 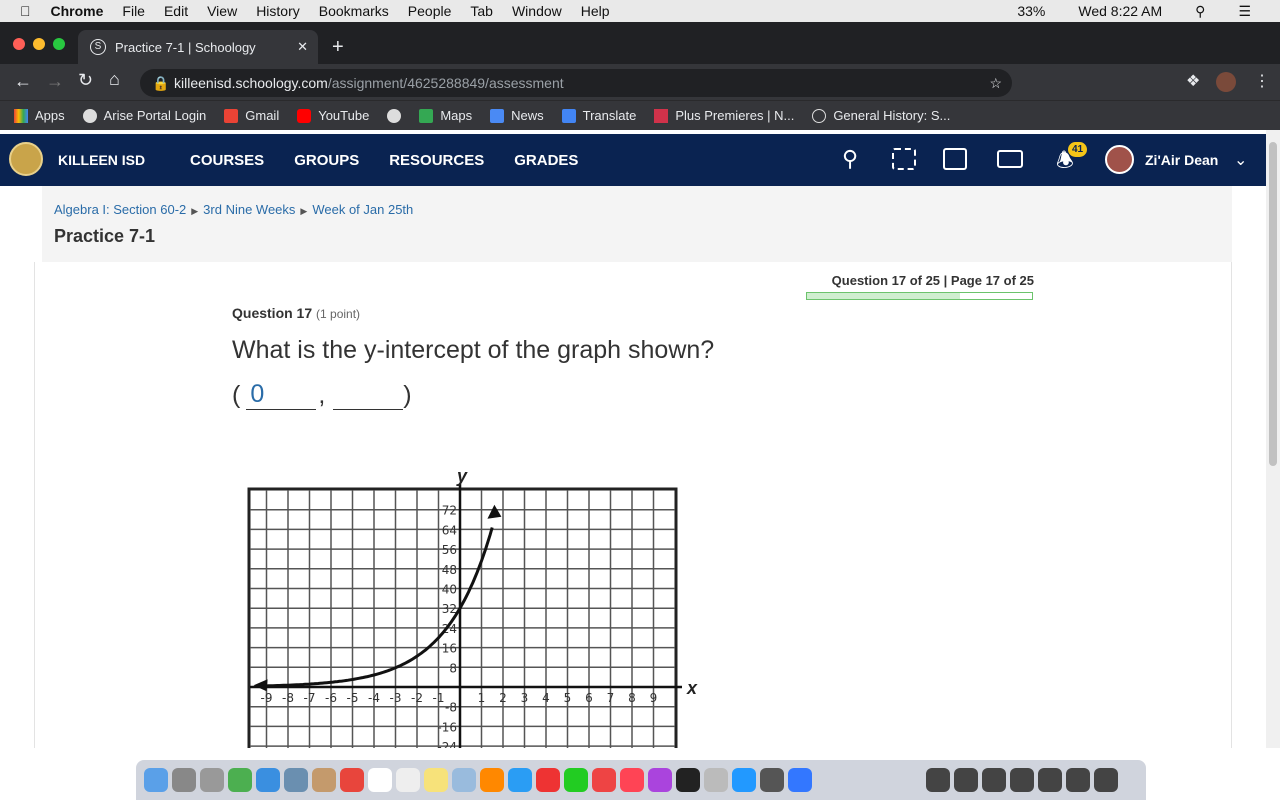 What do you see at coordinates (1240, 160) in the screenshot?
I see `chevron-down-icon: ⌄` at bounding box center [1240, 160].